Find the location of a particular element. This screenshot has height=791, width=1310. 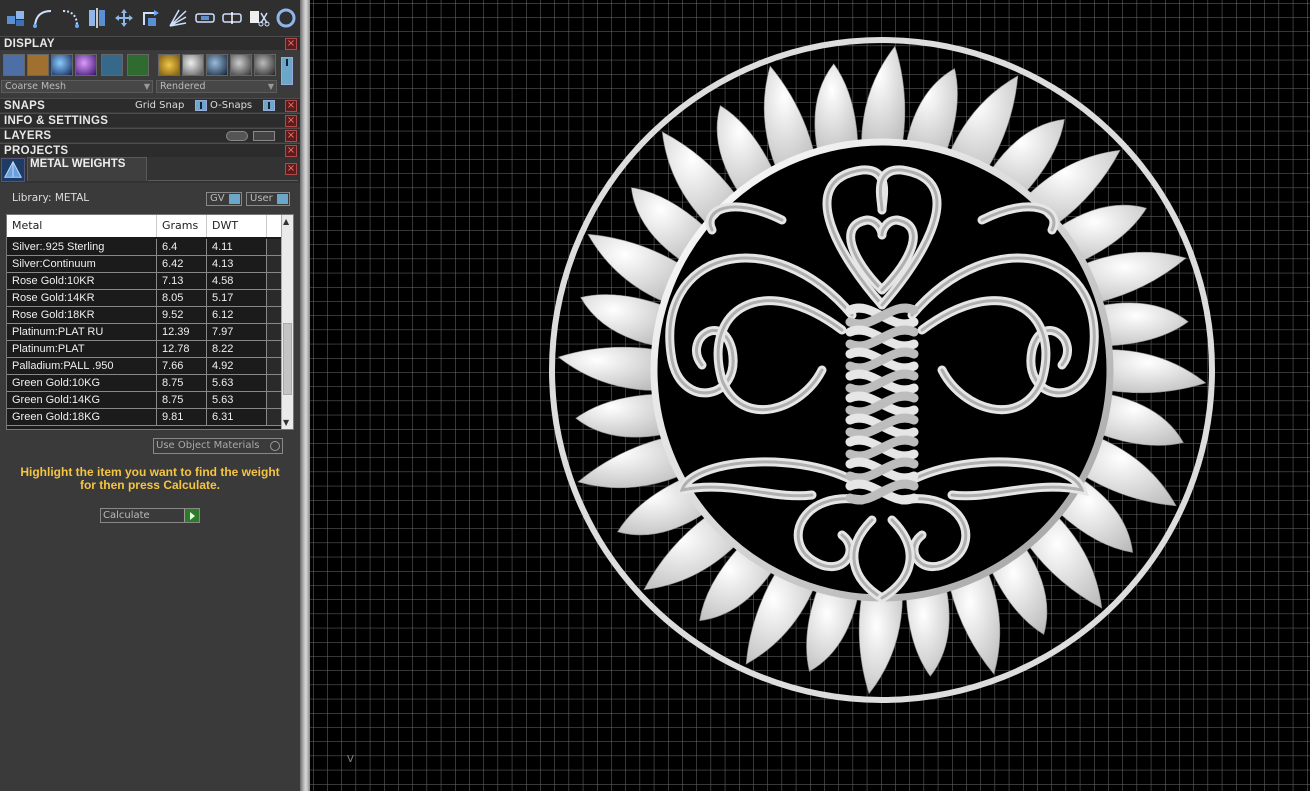

info-section-header: INFO & SETTINGS × is located at coordinates (150, 120).